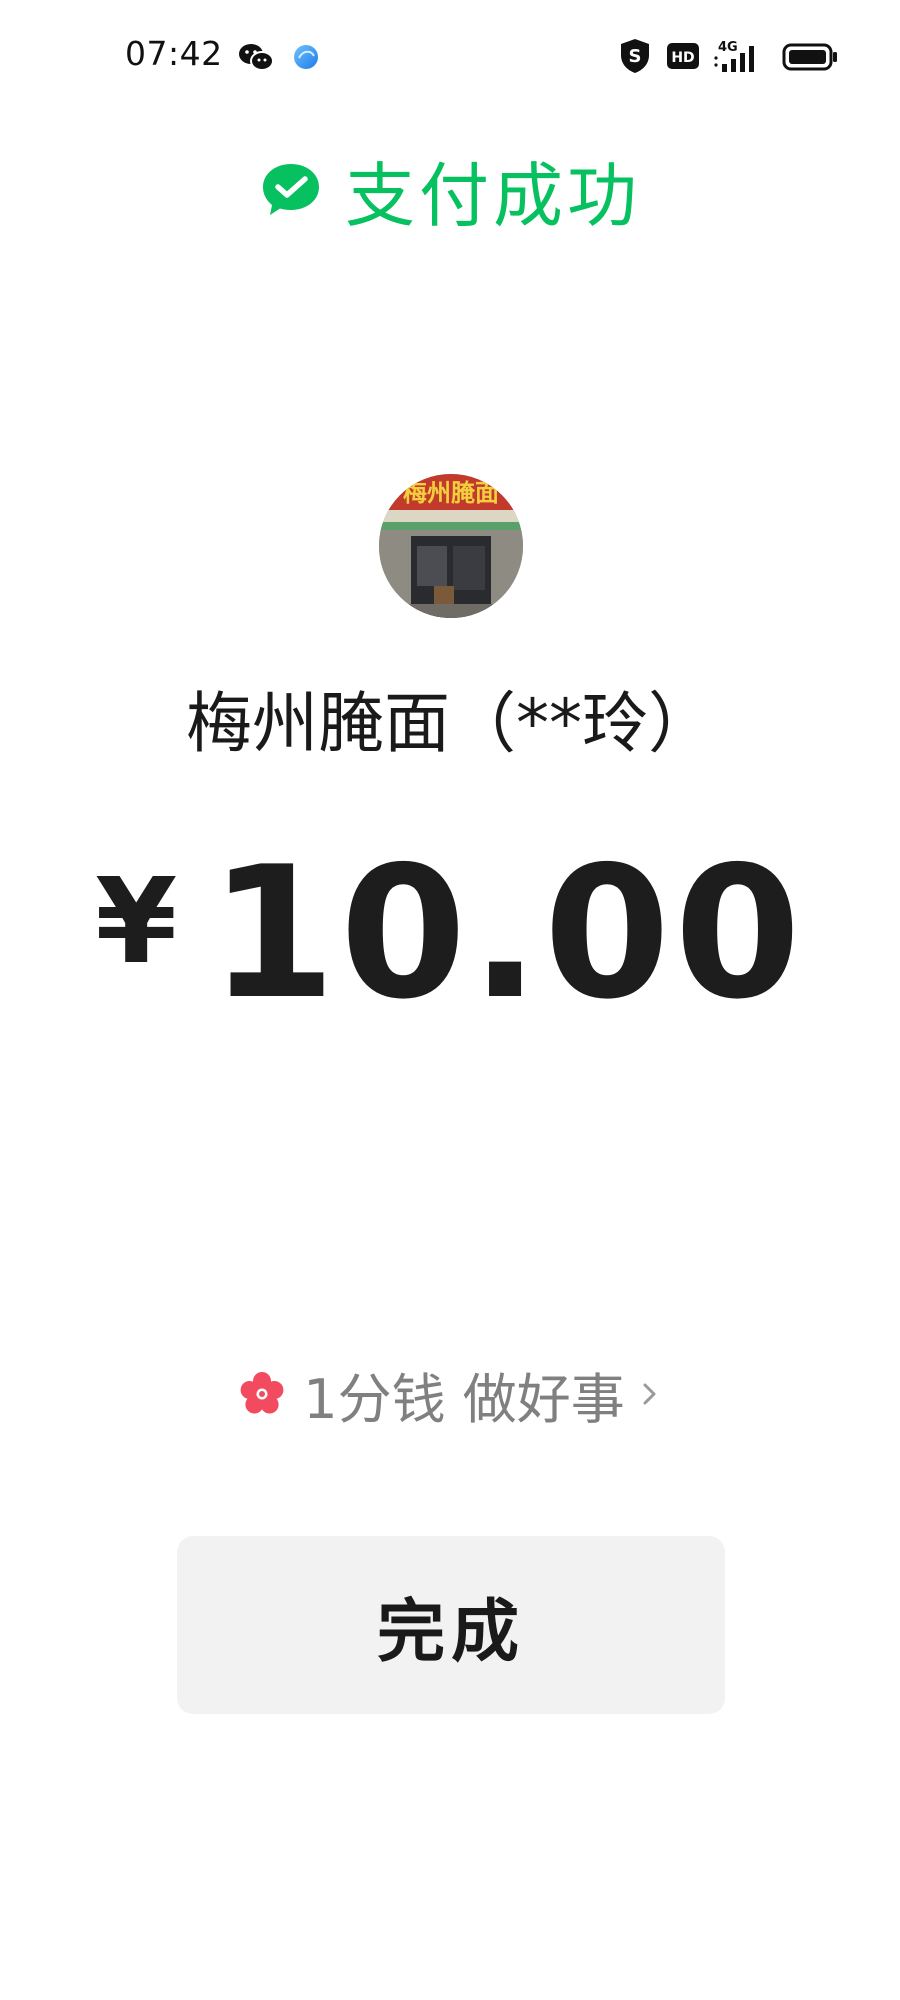 The image size is (900, 2000). Describe the element at coordinates (306, 57) in the screenshot. I see `app-notification-icon` at that location.